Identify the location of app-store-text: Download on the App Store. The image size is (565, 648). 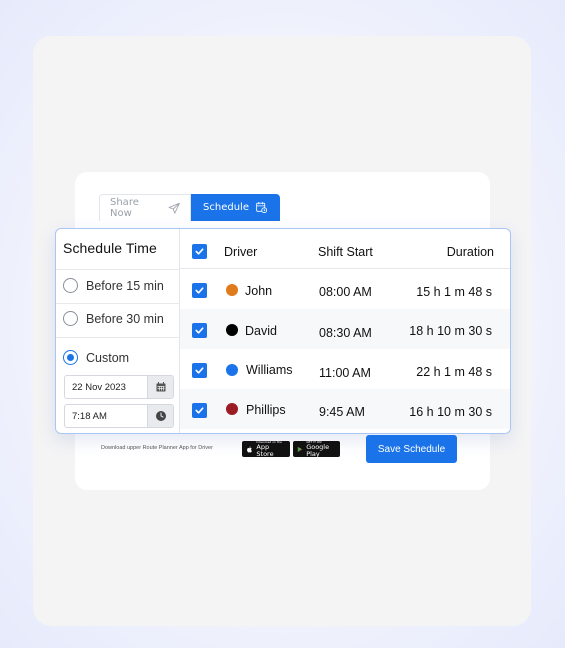
(271, 449).